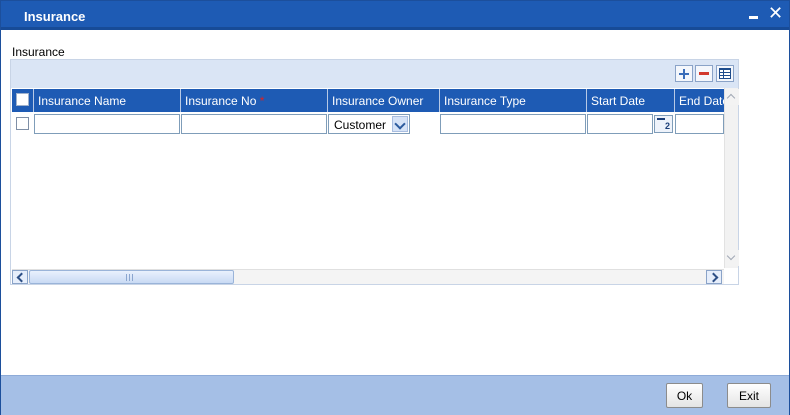  Describe the element at coordinates (732, 258) in the screenshot. I see `scroll-down-icon` at that location.